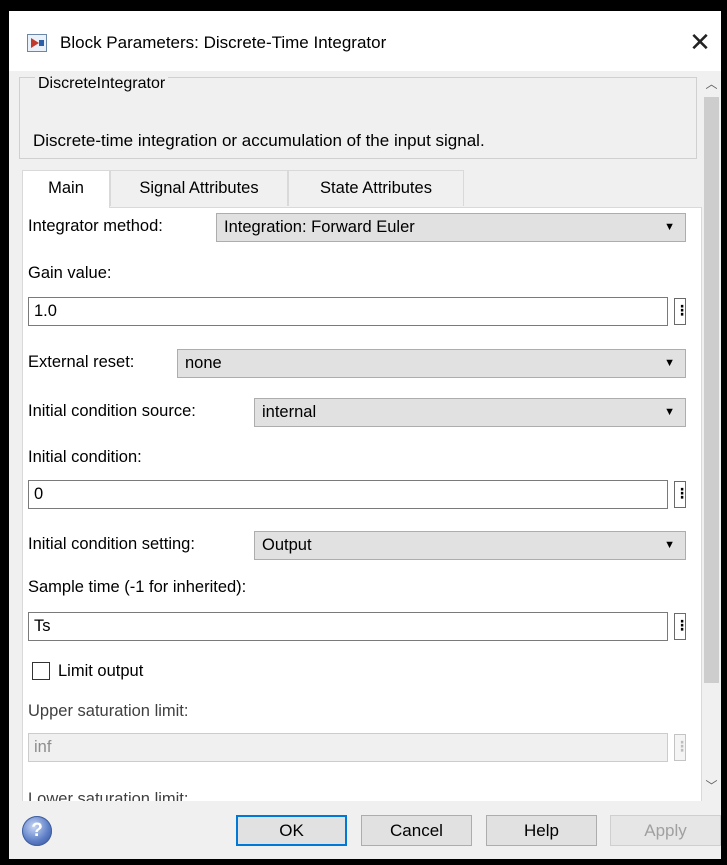  Describe the element at coordinates (95, 226) in the screenshot. I see `integrator-method-label: Integrator method:` at that location.